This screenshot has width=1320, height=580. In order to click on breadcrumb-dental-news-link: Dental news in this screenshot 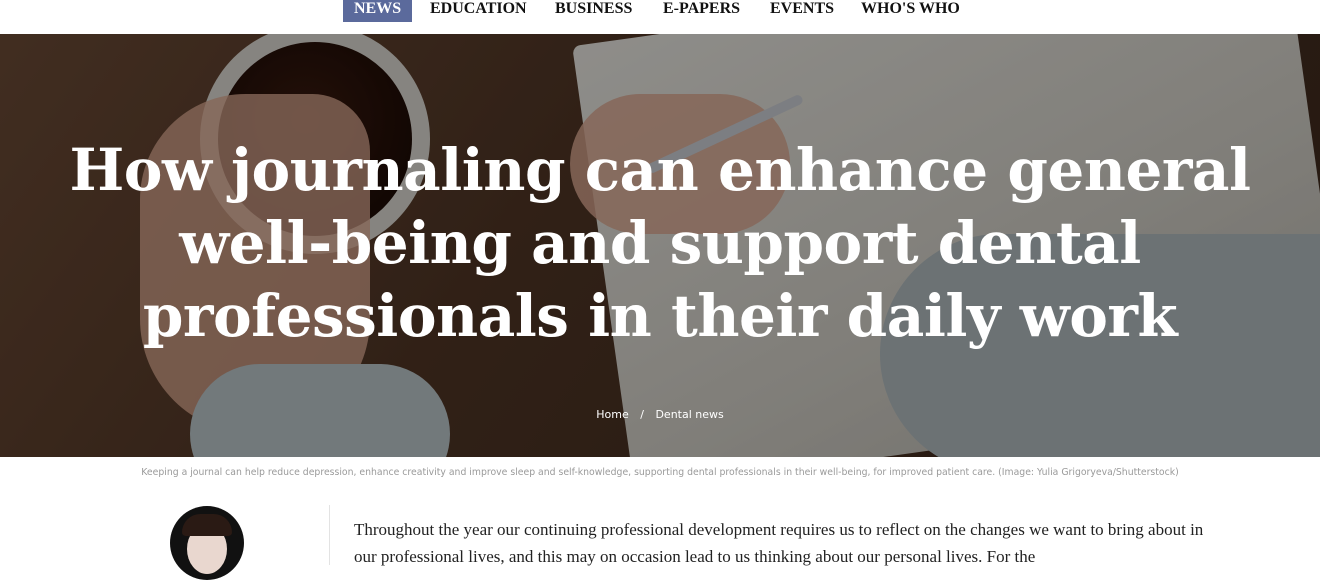, I will do `click(689, 414)`.